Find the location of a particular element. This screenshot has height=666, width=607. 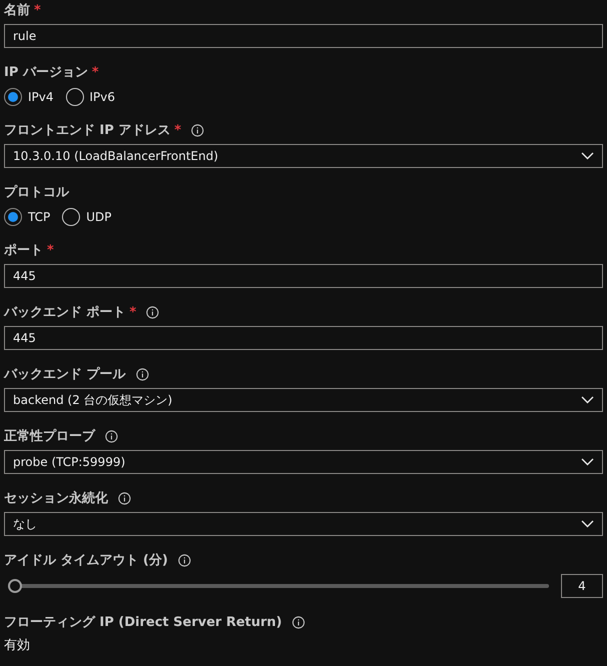

dropdown: 10.3.0.10 (LoadBalancerFrontEnd) is located at coordinates (303, 156).